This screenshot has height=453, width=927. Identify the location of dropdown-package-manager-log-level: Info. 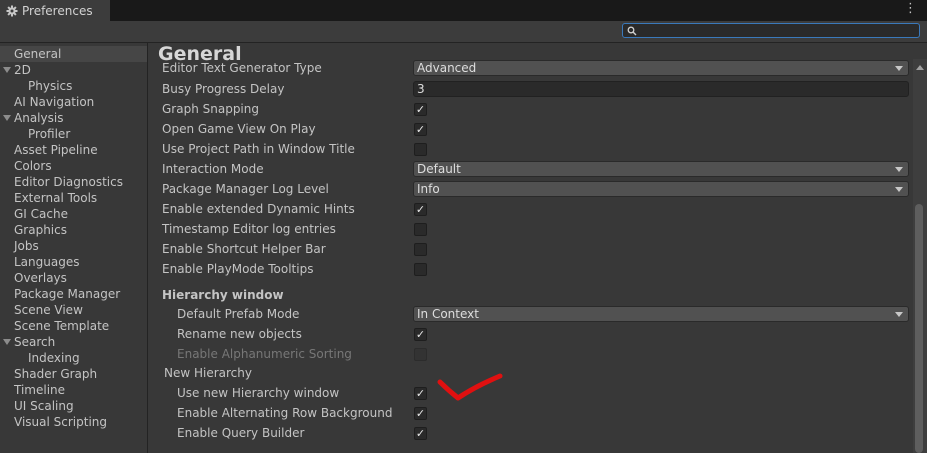
(661, 189).